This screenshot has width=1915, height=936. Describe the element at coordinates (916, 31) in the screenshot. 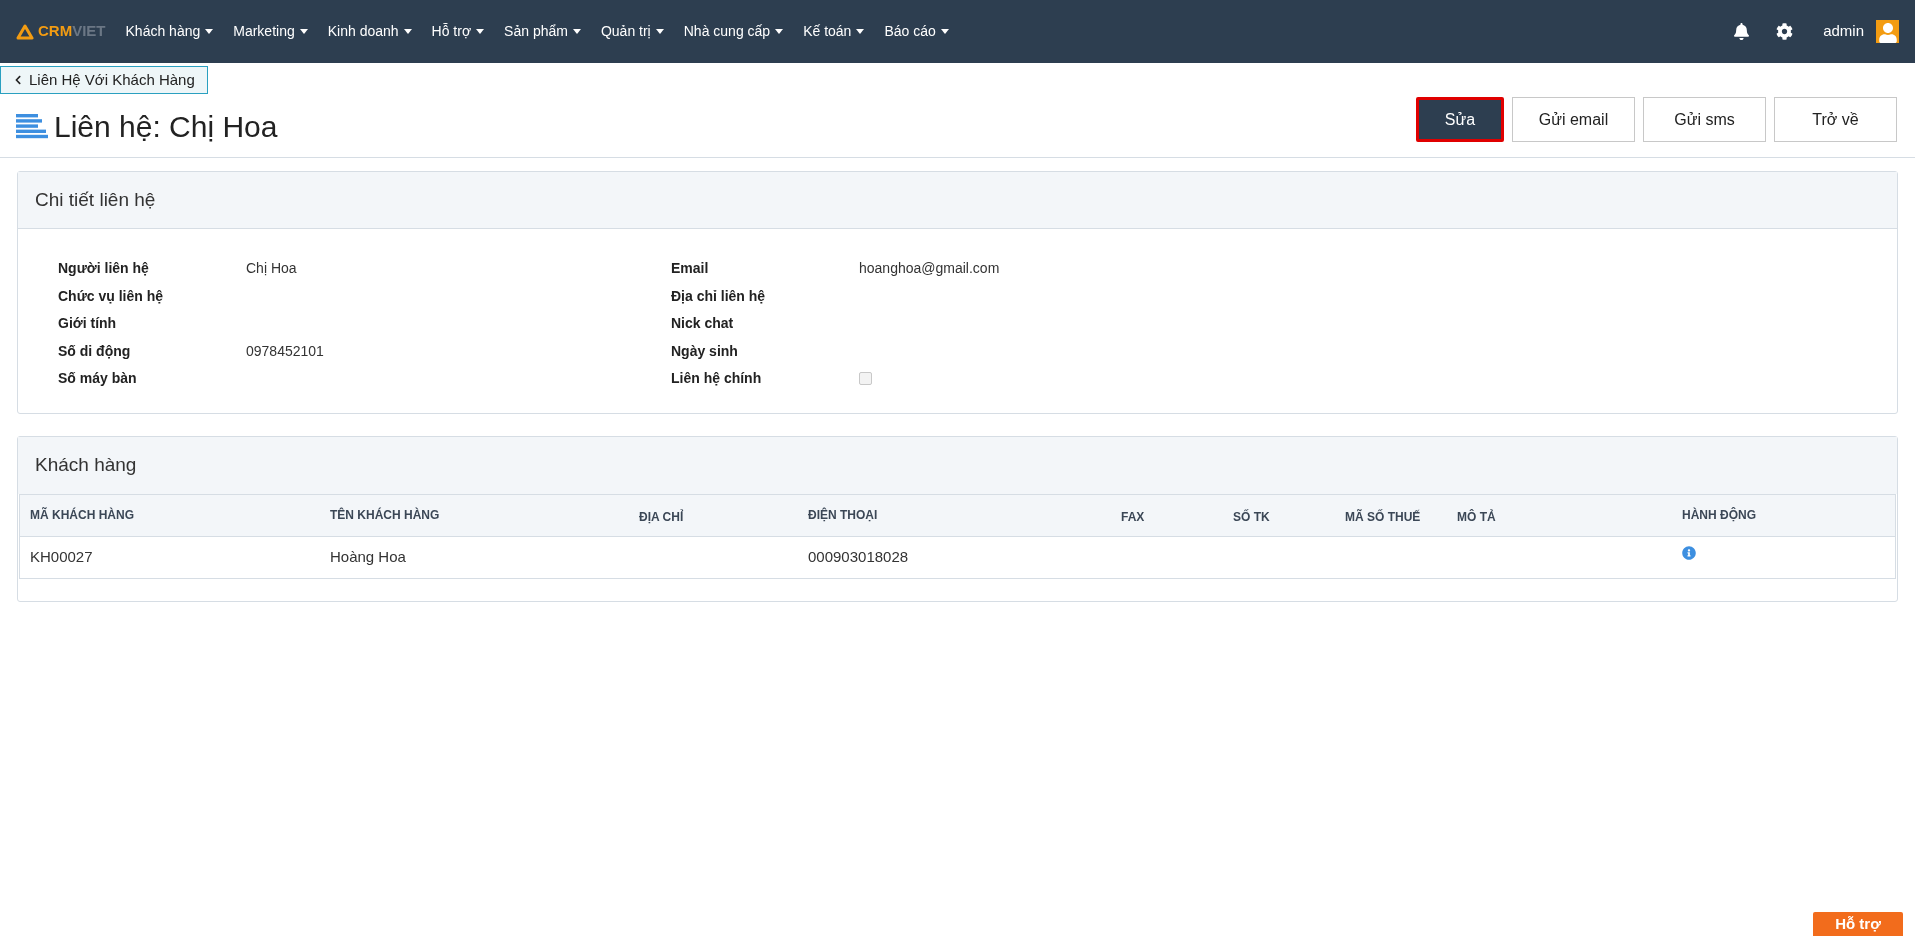

I see `nav-menu-item: Báo cáo` at that location.